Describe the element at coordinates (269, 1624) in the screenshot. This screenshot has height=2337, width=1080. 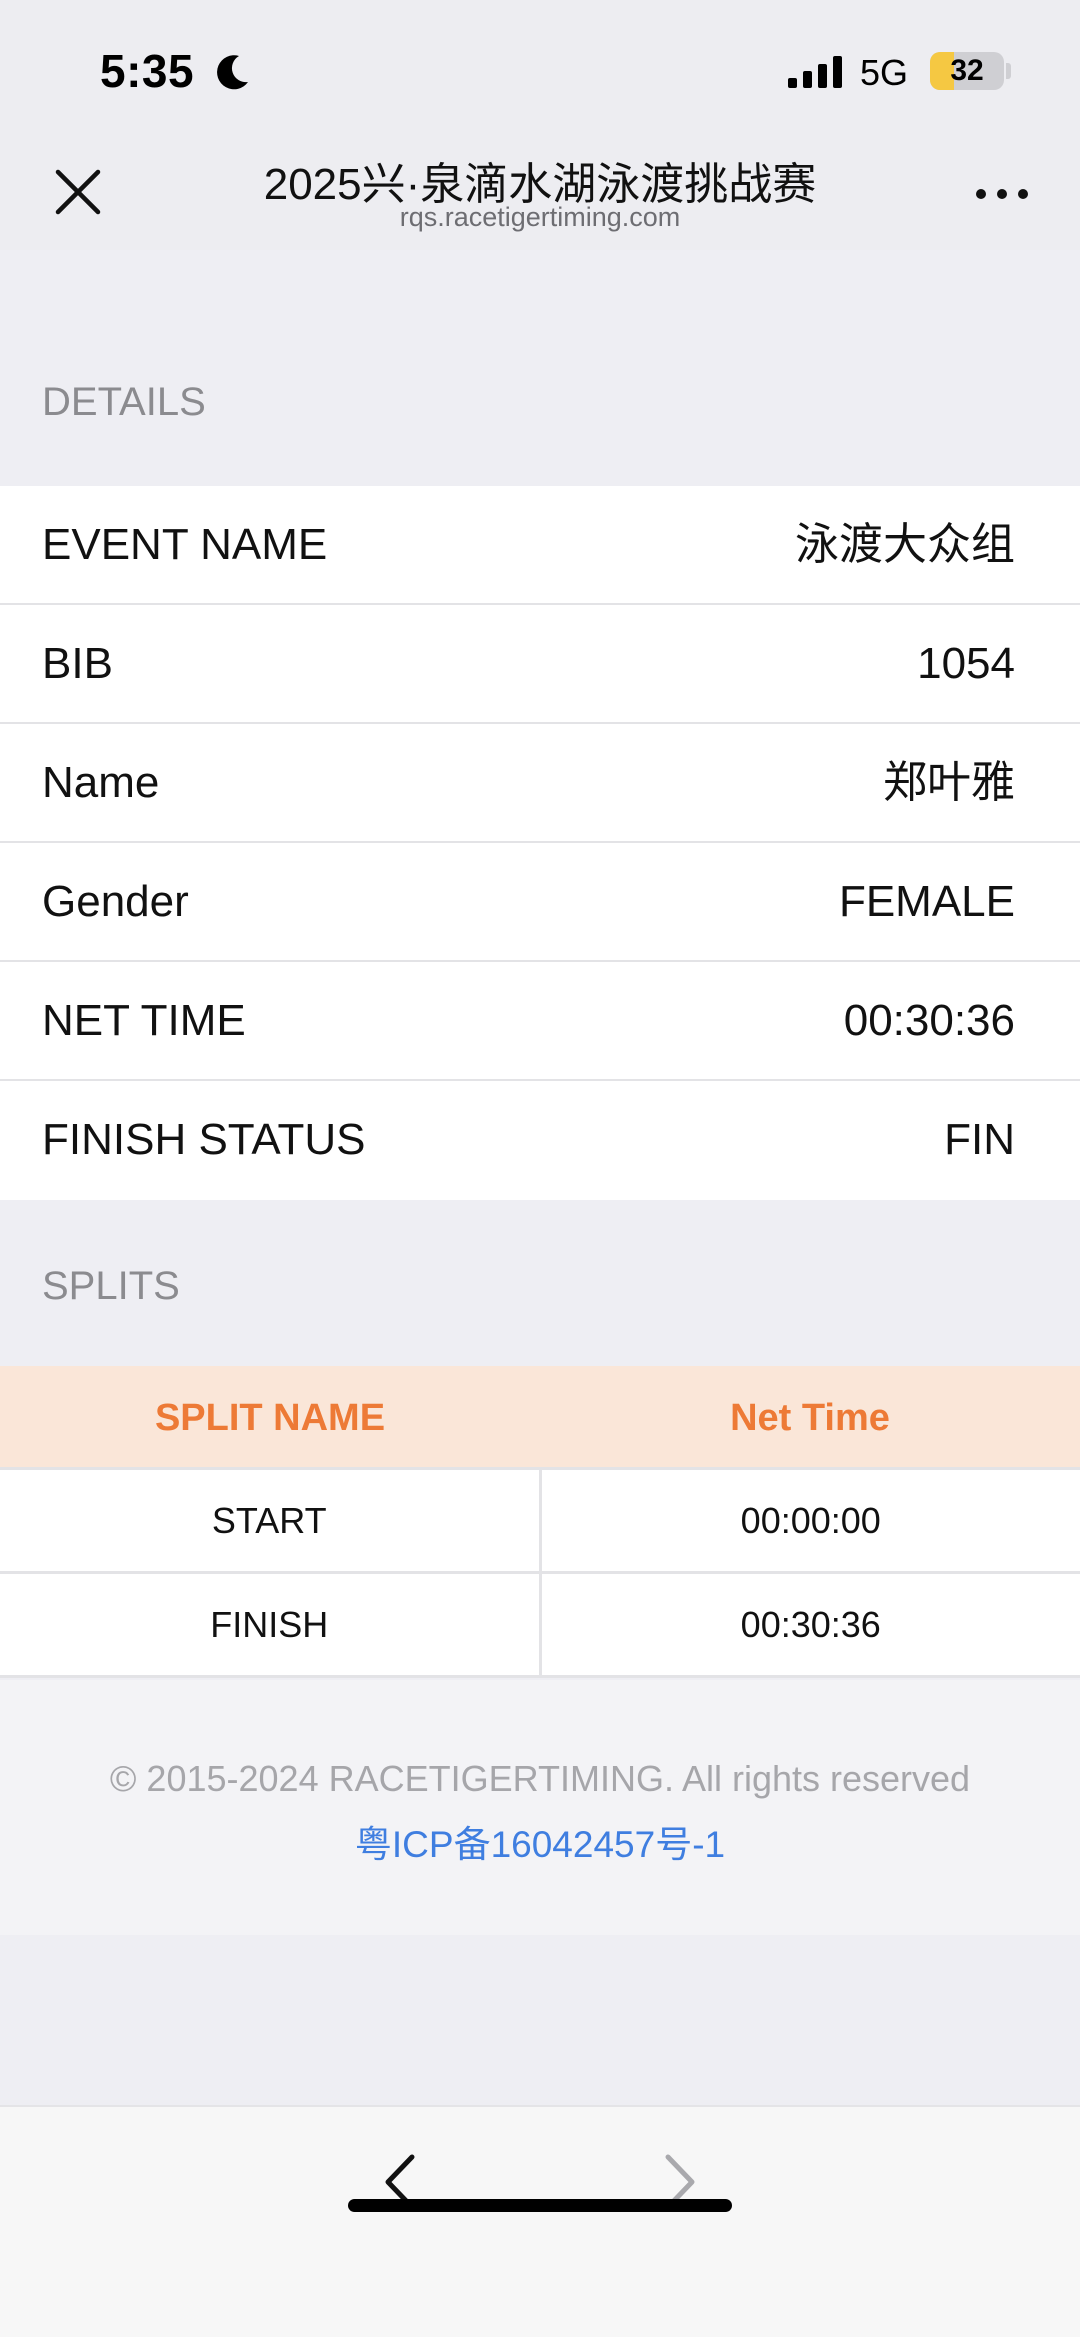
I see `split-name-cell: FINISH` at that location.